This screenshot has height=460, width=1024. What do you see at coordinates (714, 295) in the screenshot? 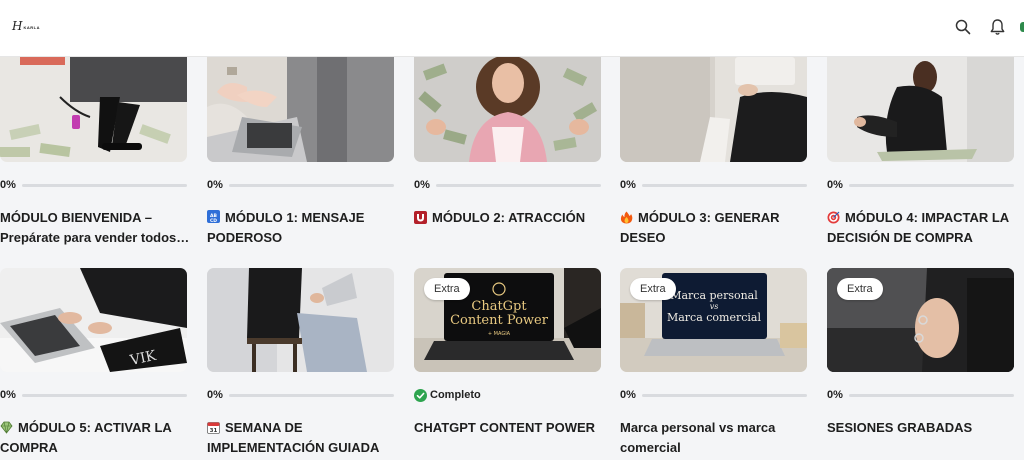
I see `thumb-title-1: Marca personal` at bounding box center [714, 295].